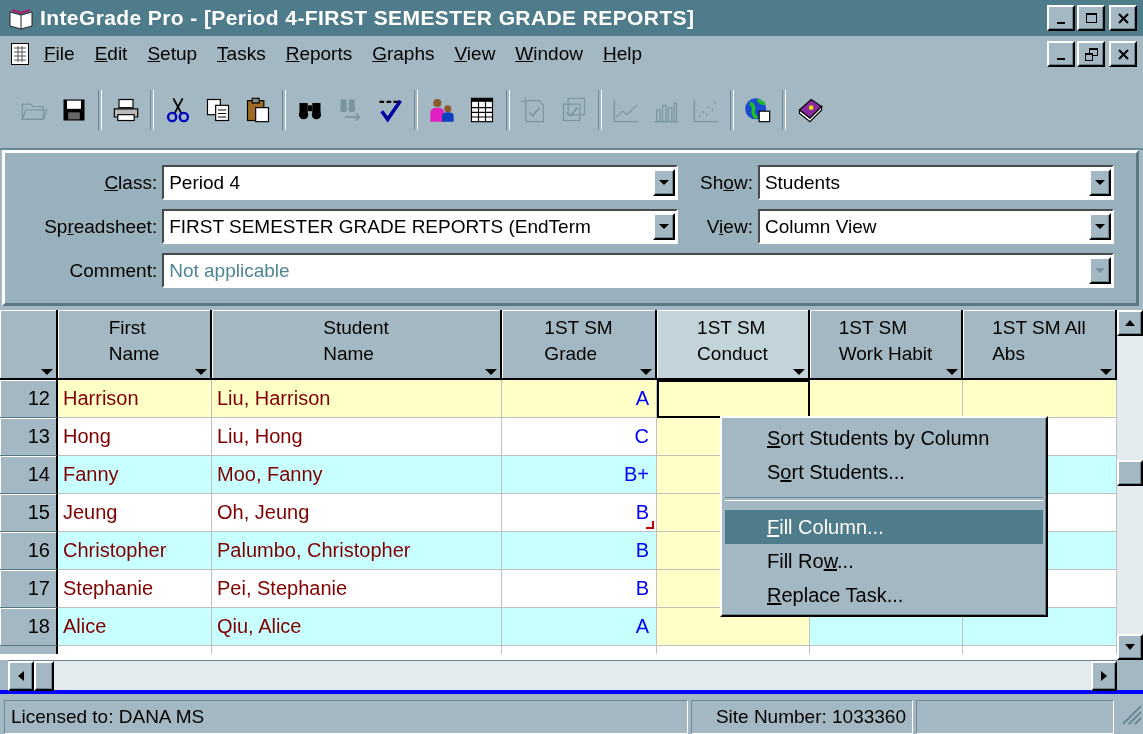 The height and width of the screenshot is (734, 1143). What do you see at coordinates (1130, 647) in the screenshot?
I see `scroll-down-button` at bounding box center [1130, 647].